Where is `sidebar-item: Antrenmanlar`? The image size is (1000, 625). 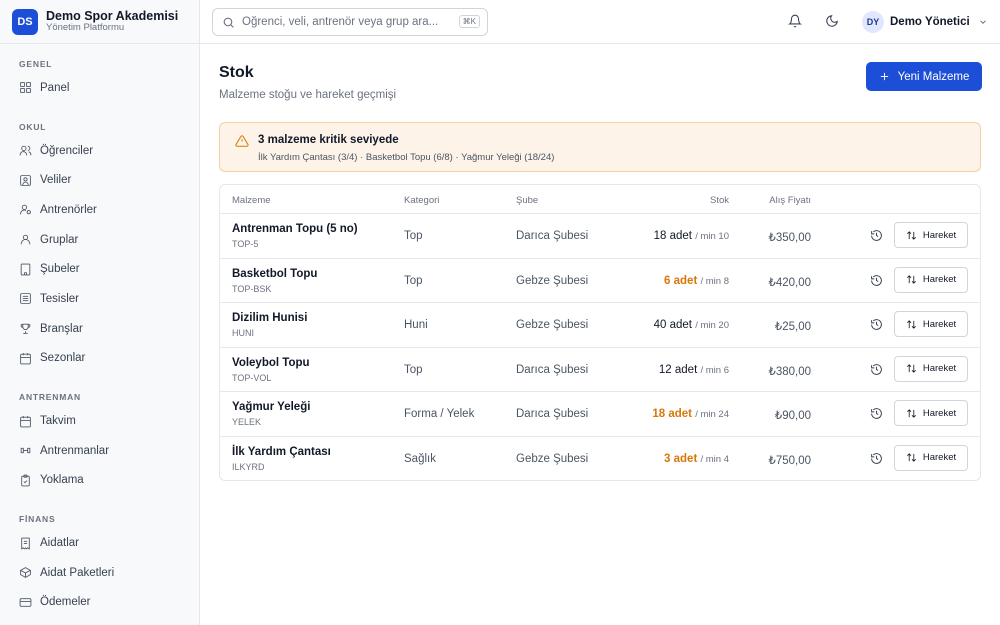 sidebar-item: Antrenmanlar is located at coordinates (99, 451).